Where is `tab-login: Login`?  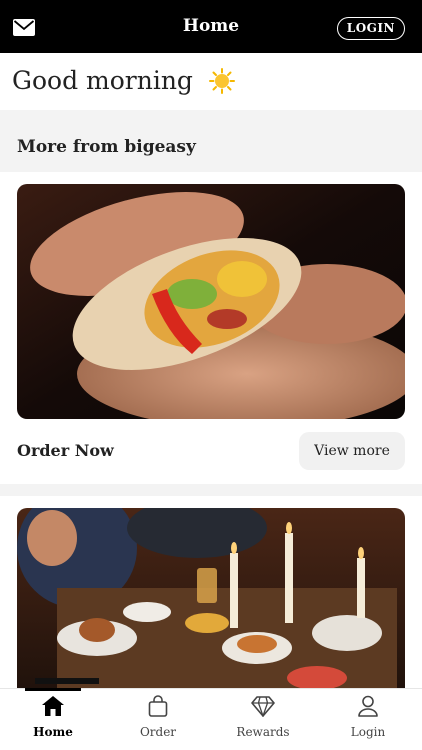
tab-login: Login is located at coordinates (368, 717).